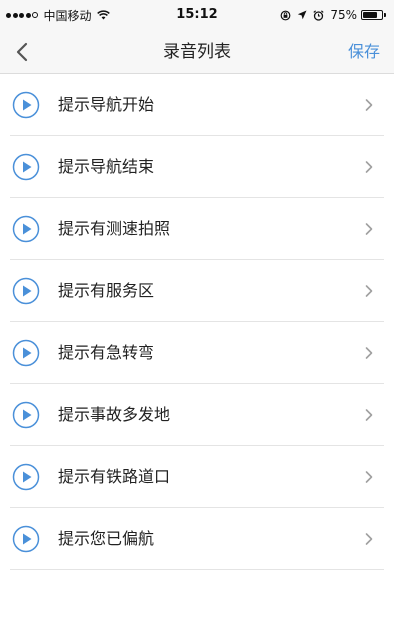 This screenshot has width=394, height=642. Describe the element at coordinates (385, 15) in the screenshot. I see `battery-nub` at that location.